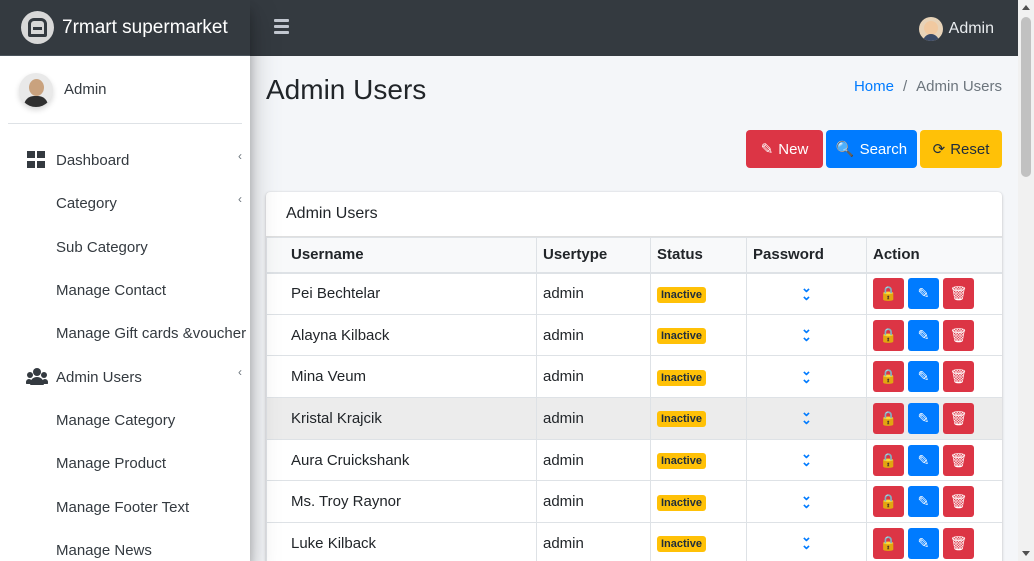 This screenshot has width=1034, height=561. I want to click on column-header-status: Status, so click(698, 255).